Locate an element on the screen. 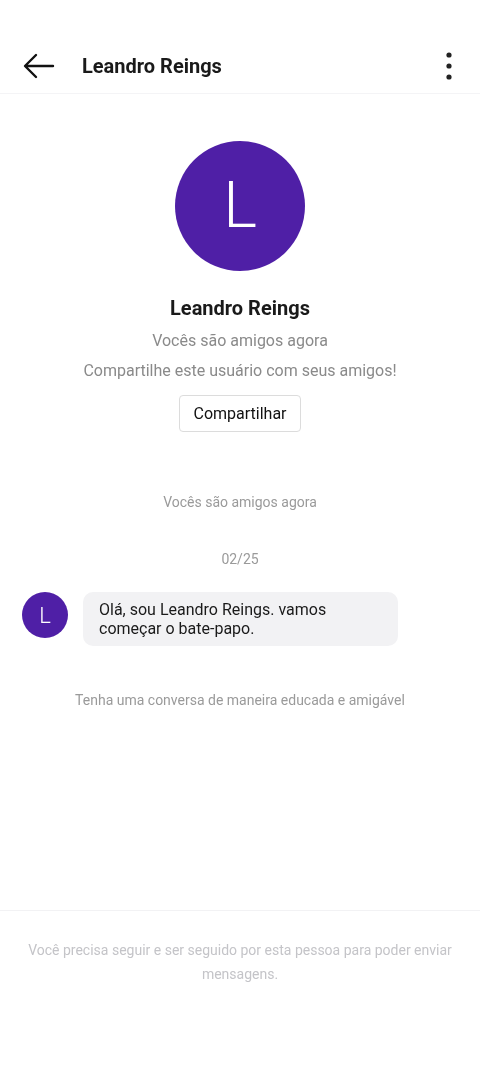 Image resolution: width=480 pixels, height=1066 pixels. share-button: Compartilhar is located at coordinates (240, 413).